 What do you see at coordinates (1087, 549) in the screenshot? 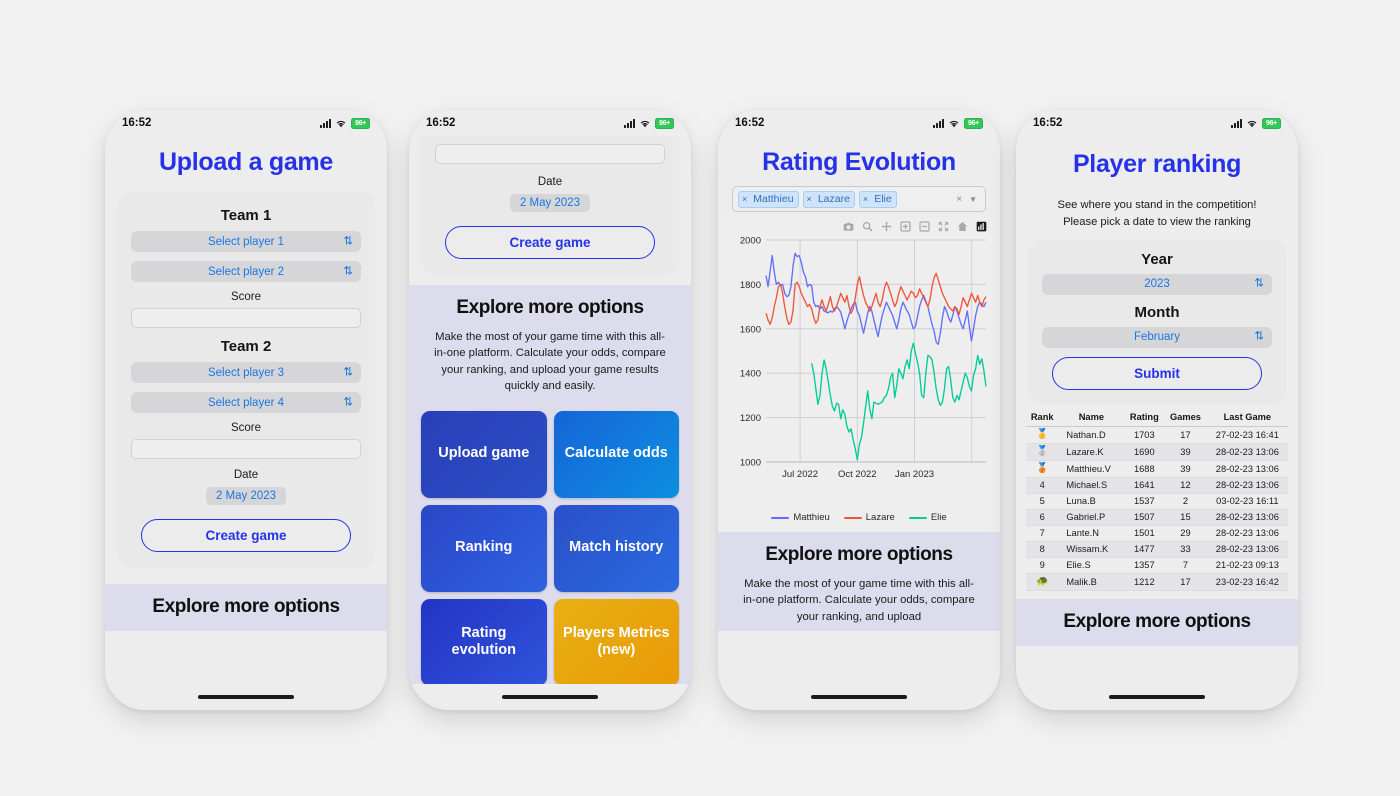
I see `cell-name: Wissam.K` at bounding box center [1087, 549].